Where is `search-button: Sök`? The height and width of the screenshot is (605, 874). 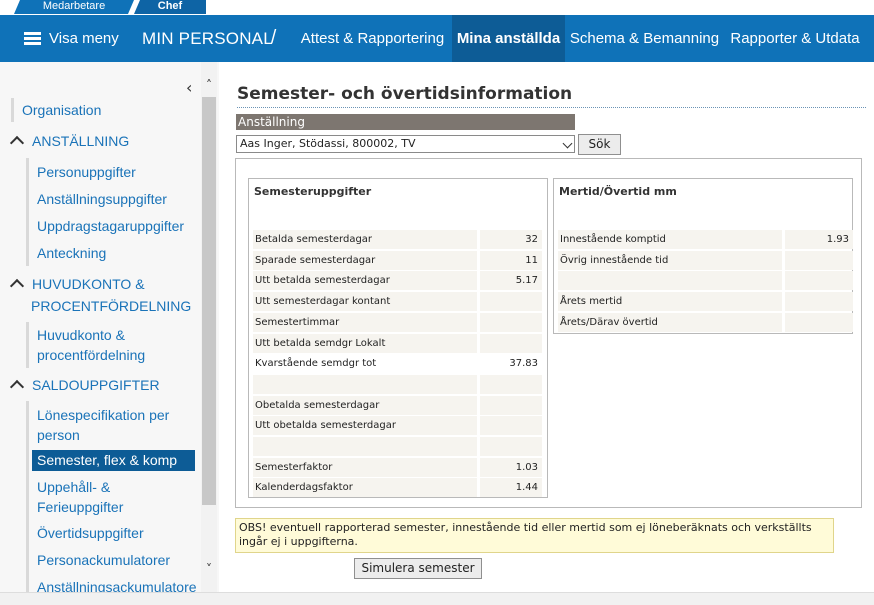
search-button: Sök is located at coordinates (599, 144).